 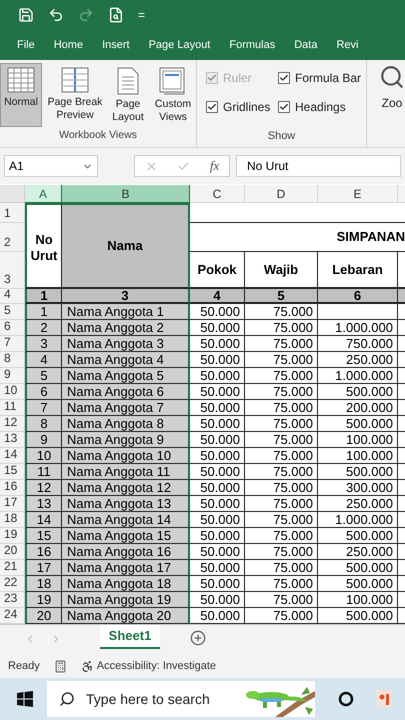 What do you see at coordinates (51, 166) in the screenshot?
I see `name-box: A1` at bounding box center [51, 166].